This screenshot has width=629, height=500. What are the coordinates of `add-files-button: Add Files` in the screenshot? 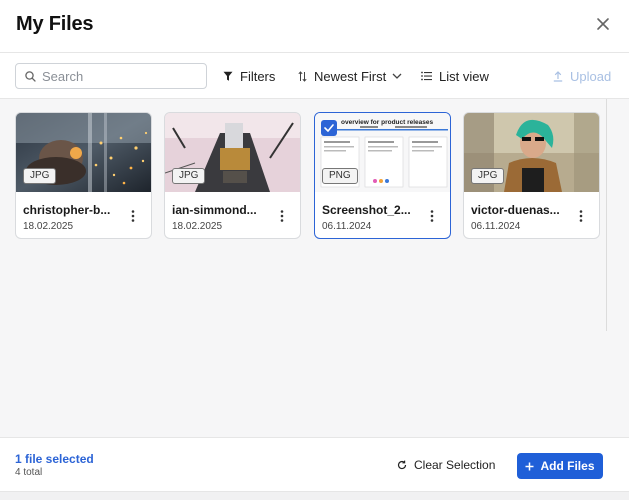 It's located at (560, 466).